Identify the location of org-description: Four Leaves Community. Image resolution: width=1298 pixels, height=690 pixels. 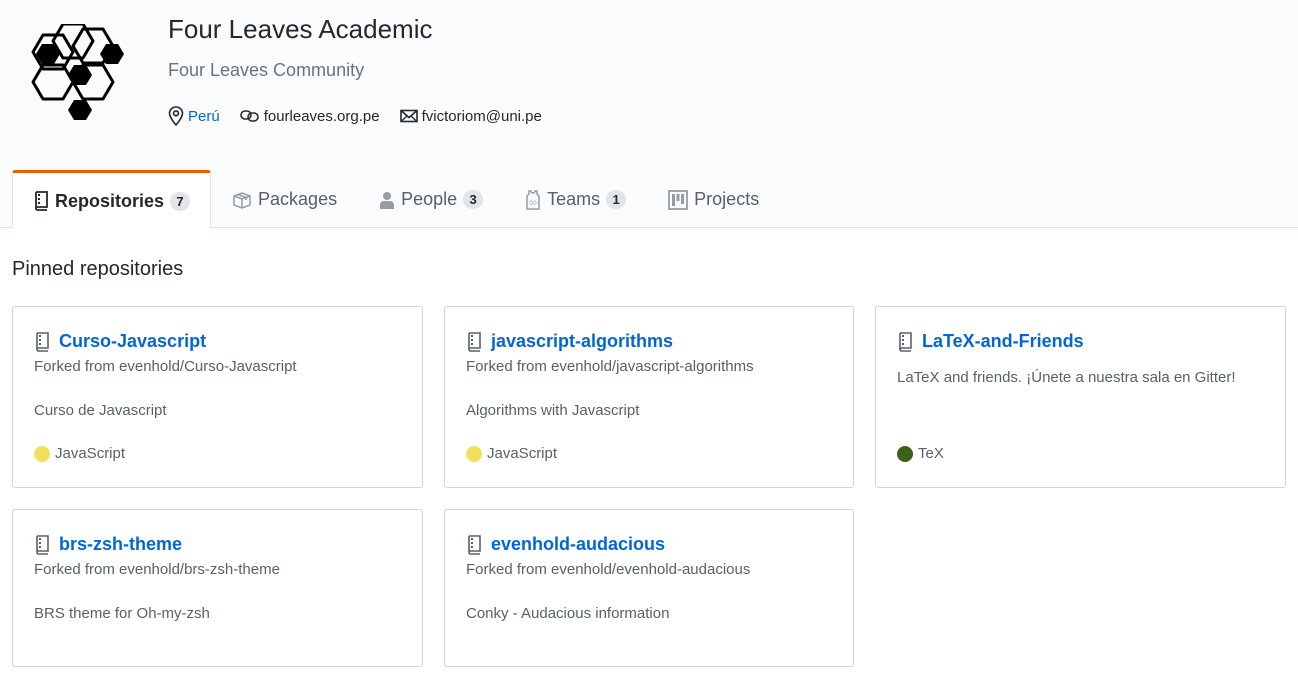
(266, 70).